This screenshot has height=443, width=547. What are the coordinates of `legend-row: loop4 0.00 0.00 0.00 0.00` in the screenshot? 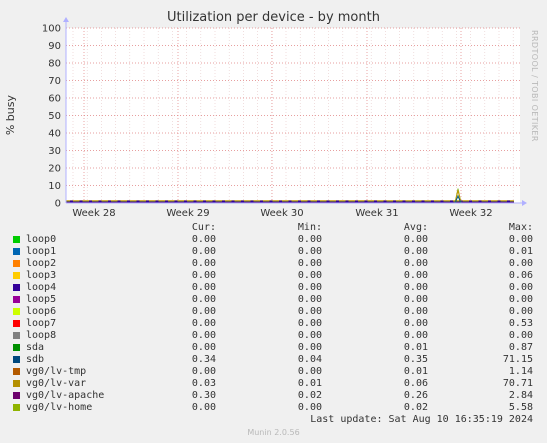 It's located at (273, 288).